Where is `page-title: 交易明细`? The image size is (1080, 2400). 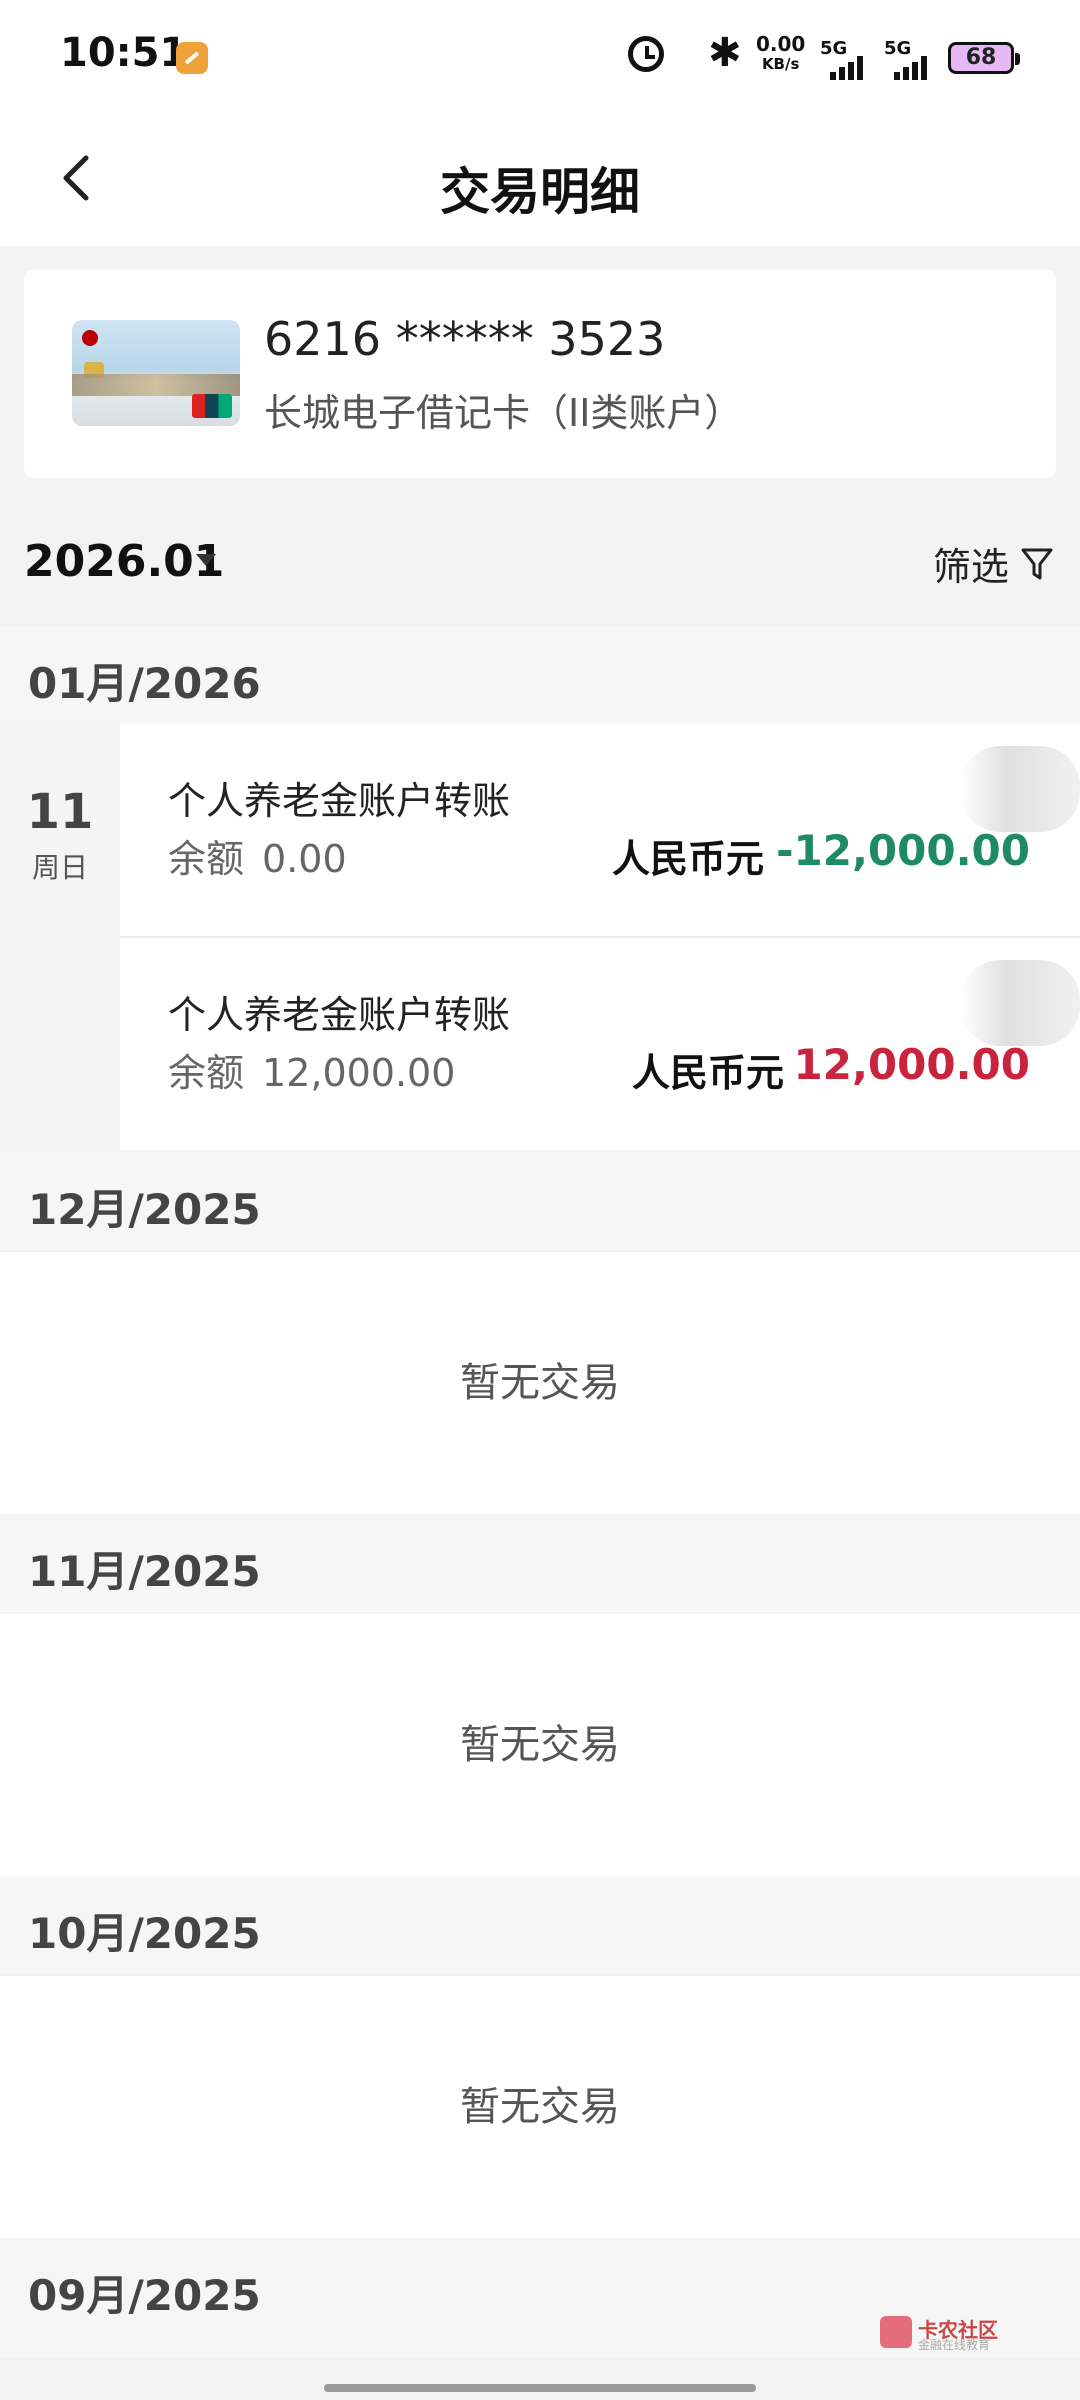
page-title: 交易明细 is located at coordinates (540, 192).